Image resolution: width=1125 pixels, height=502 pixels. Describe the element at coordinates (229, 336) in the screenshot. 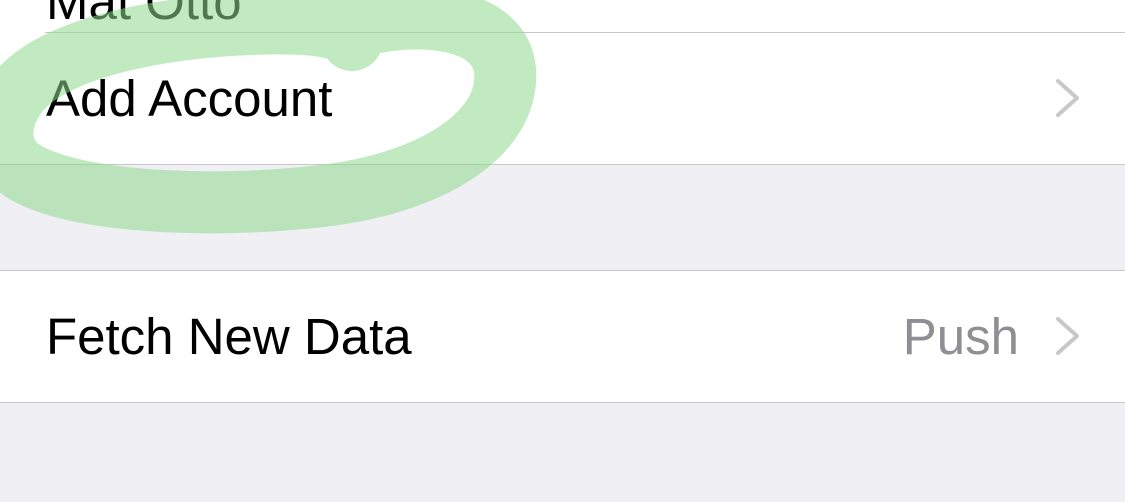

I see `fetch-new-data-label: Fetch New Data` at that location.